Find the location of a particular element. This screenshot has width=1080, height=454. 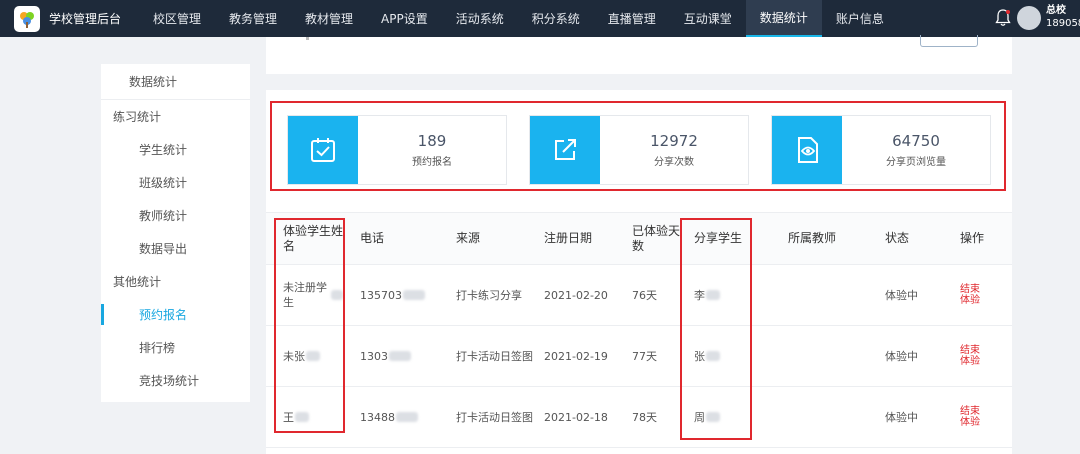

cell-source: 打卡练习分享 is located at coordinates (496, 295).